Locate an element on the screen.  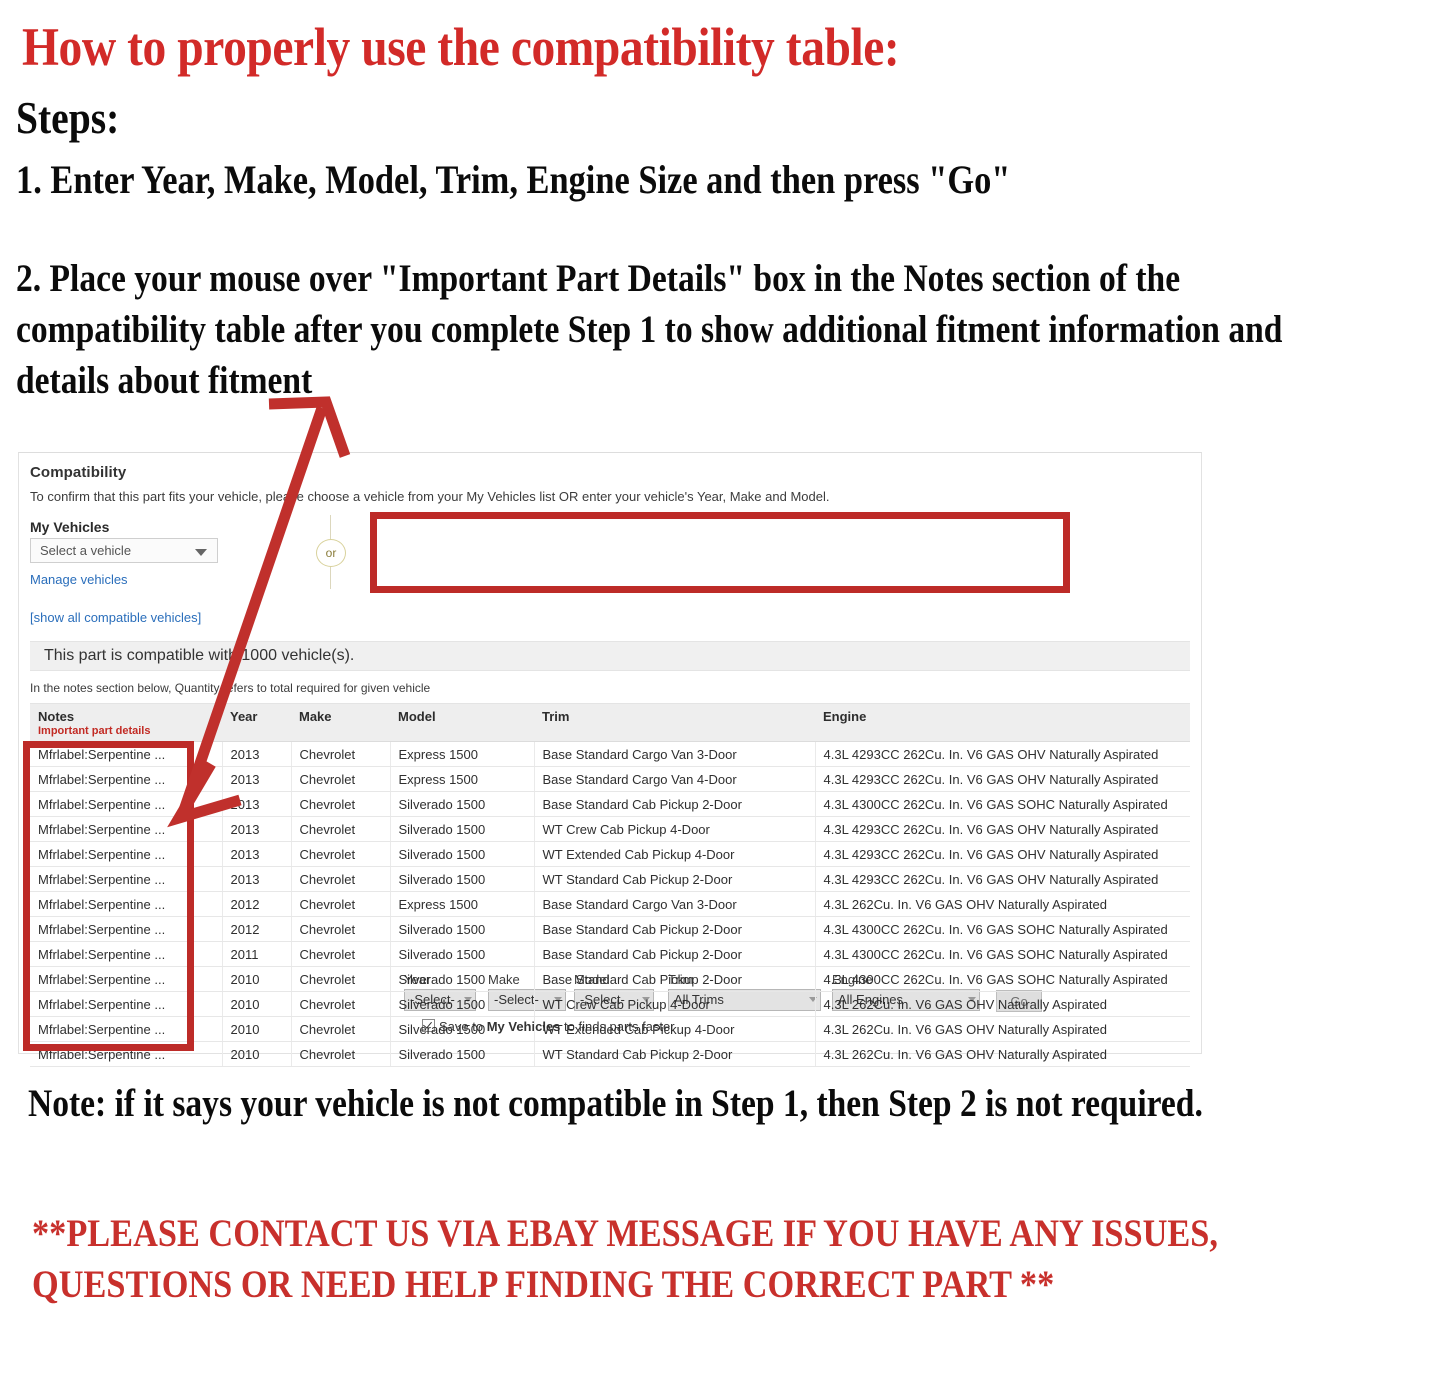
col-header-year: Year is located at coordinates (256, 722).